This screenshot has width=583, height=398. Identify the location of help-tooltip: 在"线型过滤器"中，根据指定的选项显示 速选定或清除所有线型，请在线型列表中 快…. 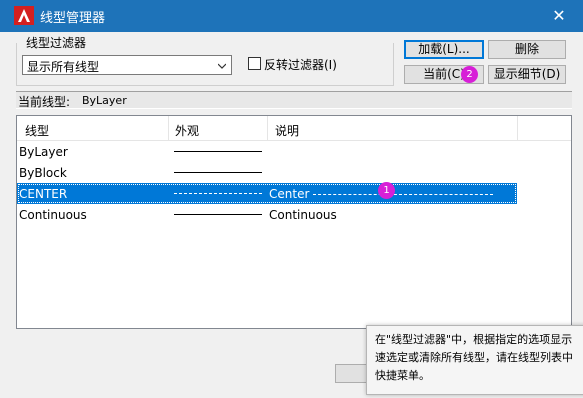
(474, 360).